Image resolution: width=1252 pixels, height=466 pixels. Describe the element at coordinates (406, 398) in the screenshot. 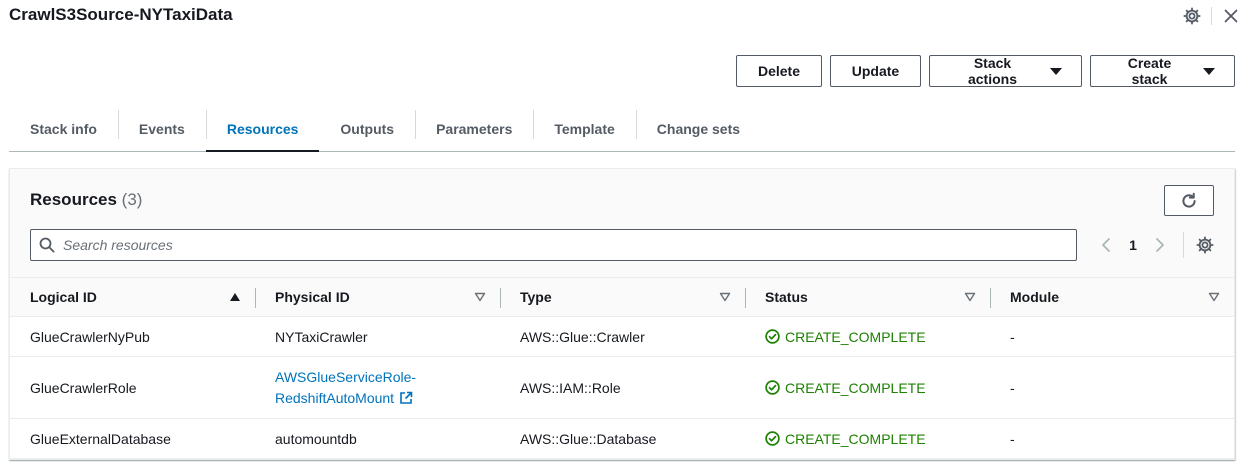

I see `external-link-icon` at that location.